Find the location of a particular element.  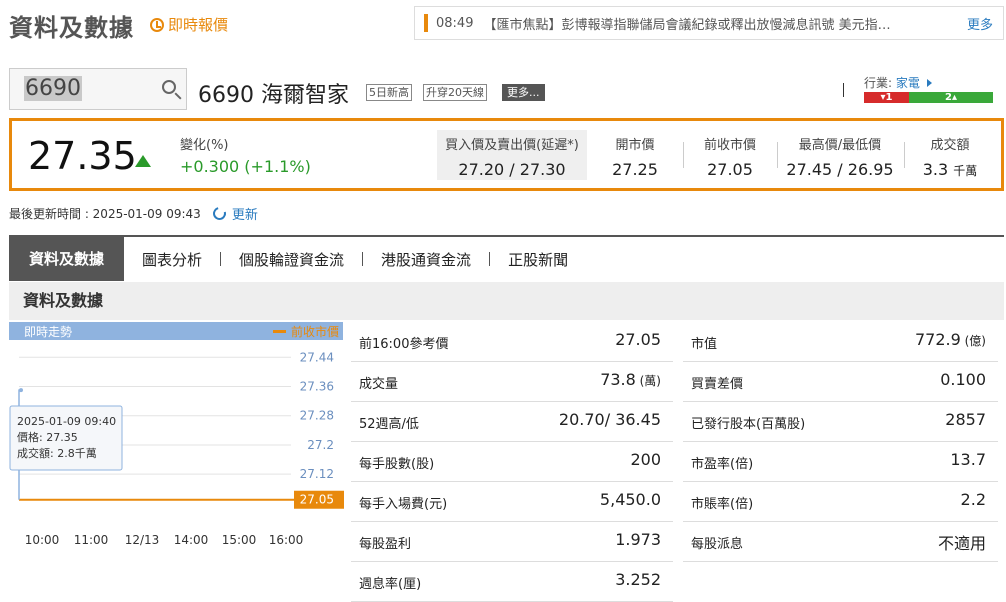

field-value: 0.100 is located at coordinates (963, 379).